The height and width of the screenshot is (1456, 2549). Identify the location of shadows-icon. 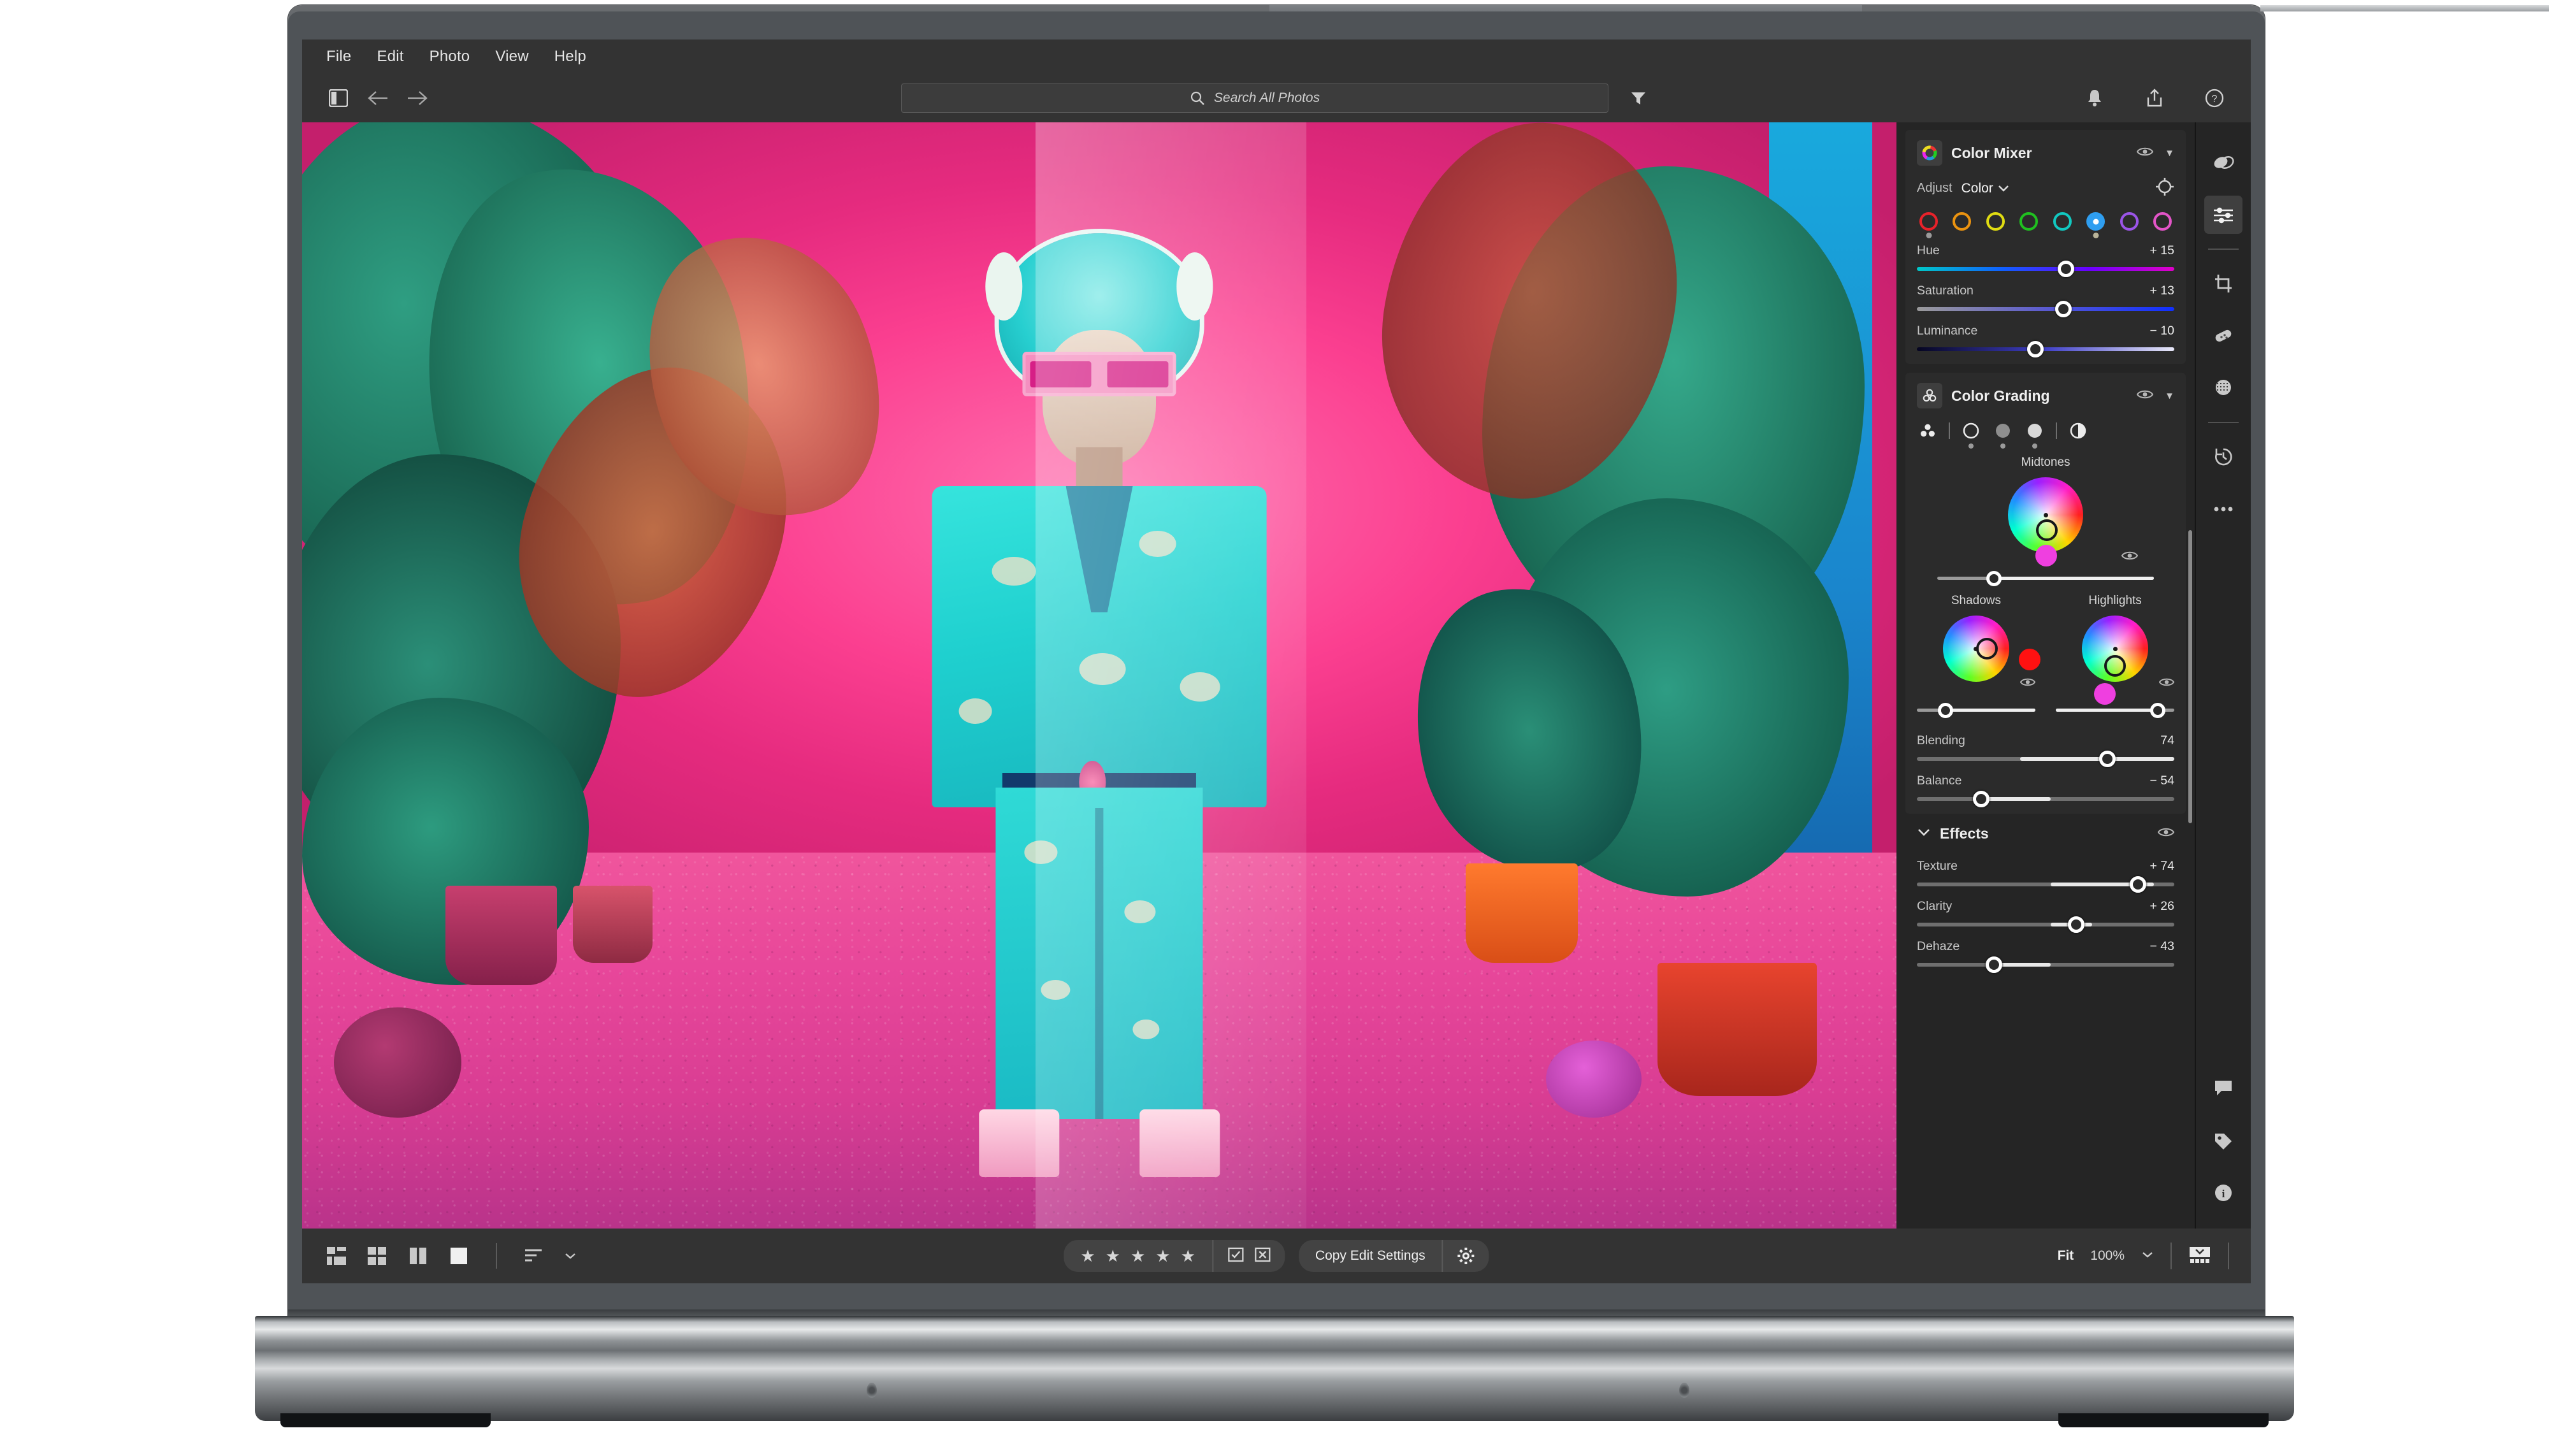
(1971, 434).